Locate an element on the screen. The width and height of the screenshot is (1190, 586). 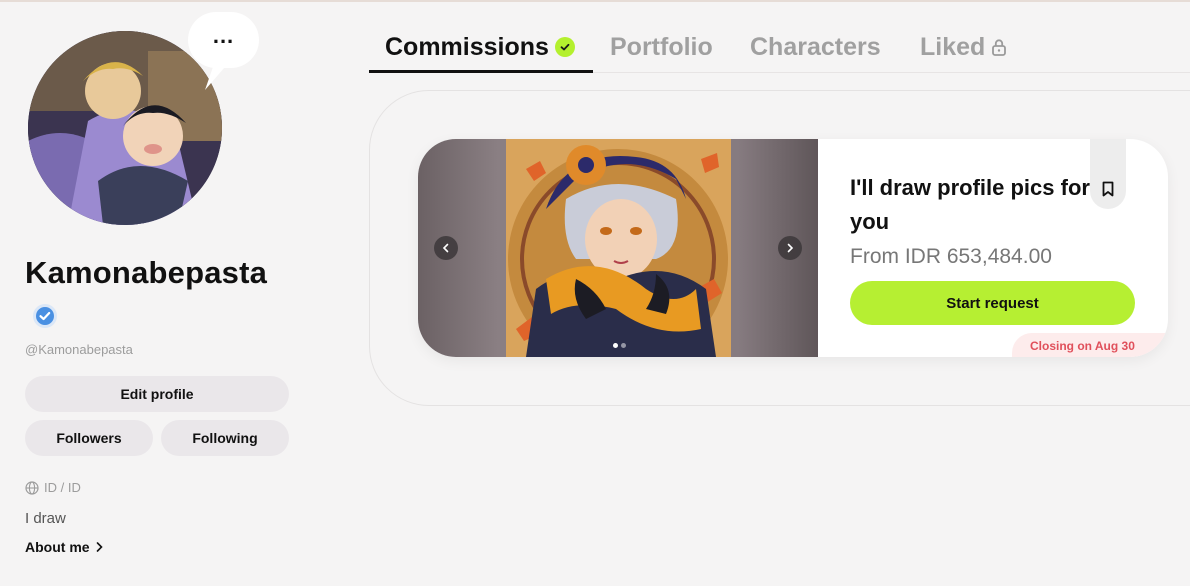
commission-title: I'll draw profile pics for you is located at coordinates (975, 205).